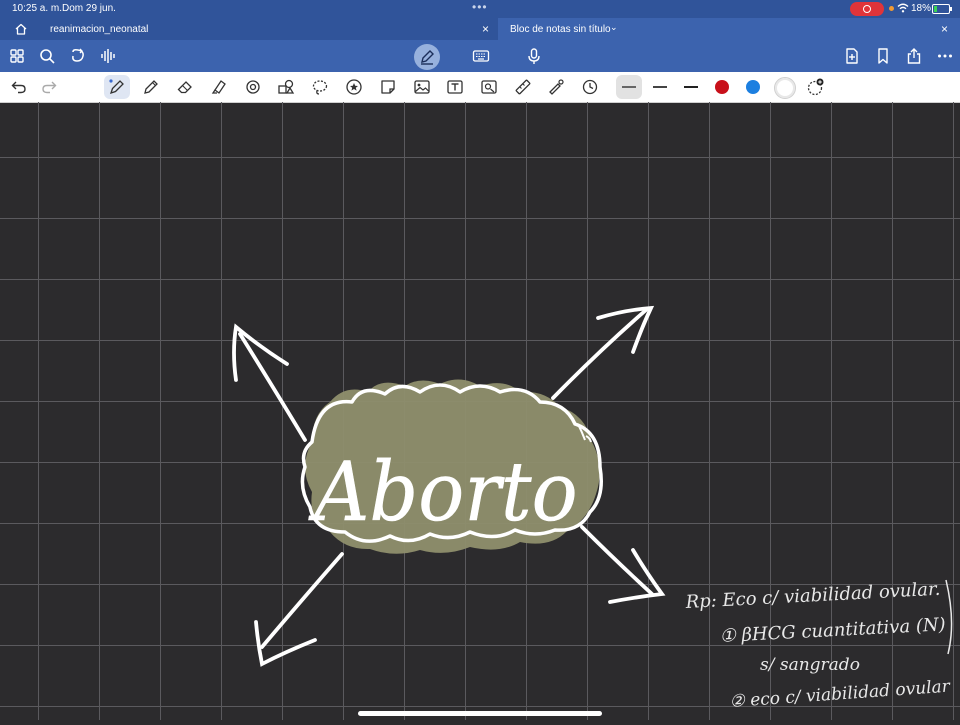  Describe the element at coordinates (442, 491) in the screenshot. I see `center-word: Aborto` at that location.